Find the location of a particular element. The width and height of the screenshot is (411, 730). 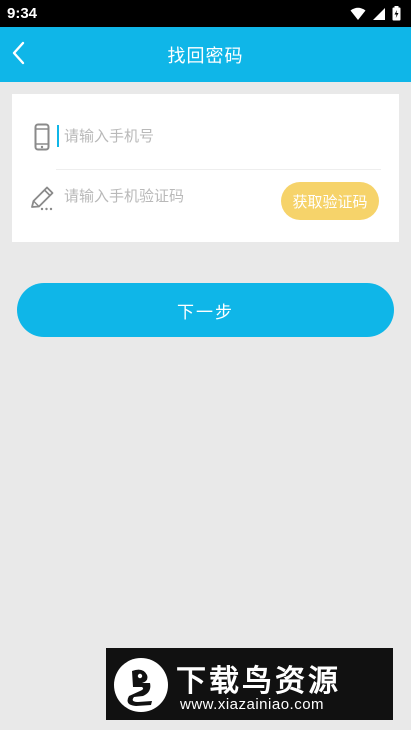

phone-input is located at coordinates (214, 136).